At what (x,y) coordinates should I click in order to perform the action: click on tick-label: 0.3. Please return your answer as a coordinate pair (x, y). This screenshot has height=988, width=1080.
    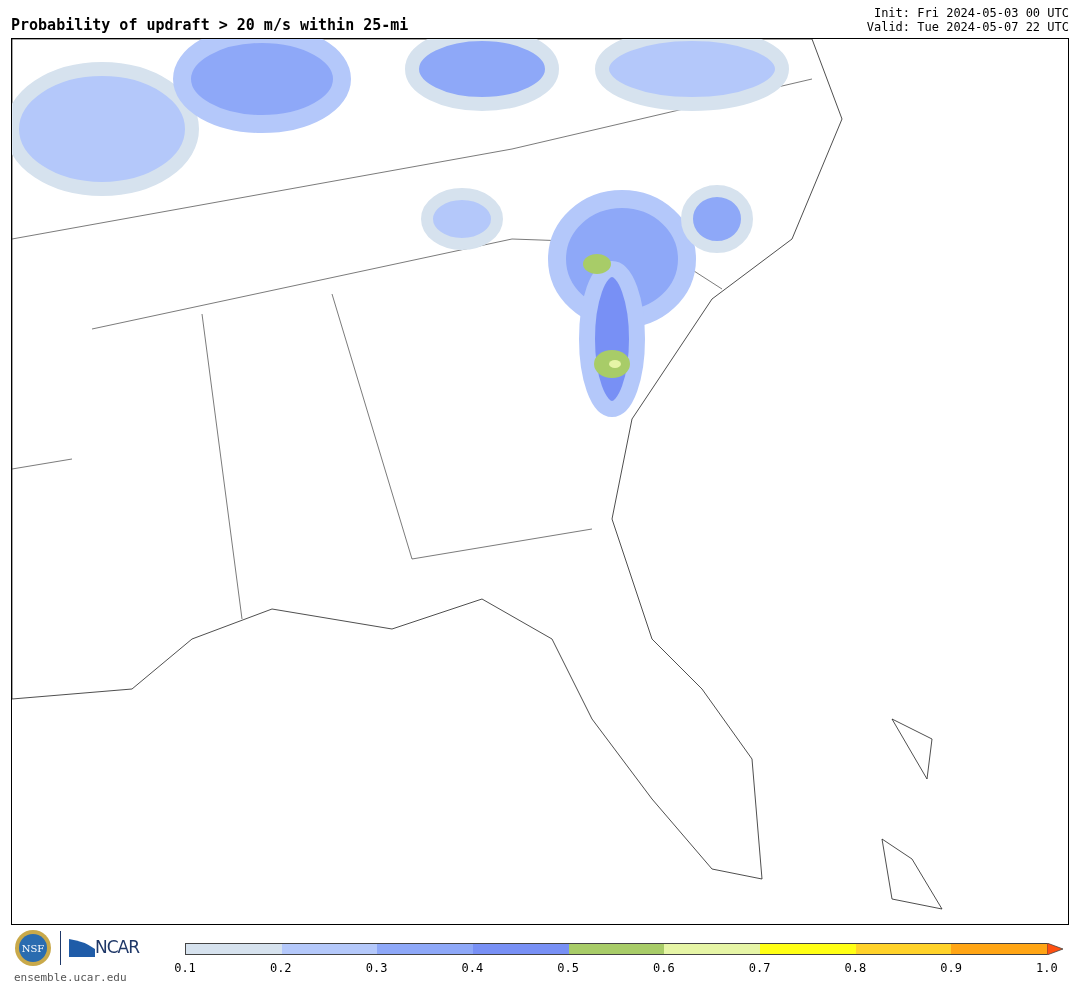
    Looking at the image, I should click on (376, 968).